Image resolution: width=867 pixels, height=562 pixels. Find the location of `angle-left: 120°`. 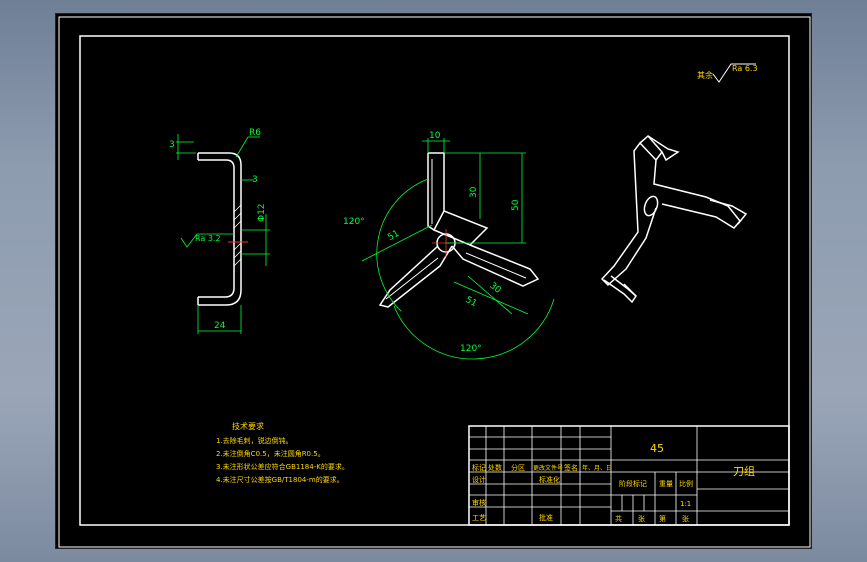

angle-left: 120° is located at coordinates (354, 222).